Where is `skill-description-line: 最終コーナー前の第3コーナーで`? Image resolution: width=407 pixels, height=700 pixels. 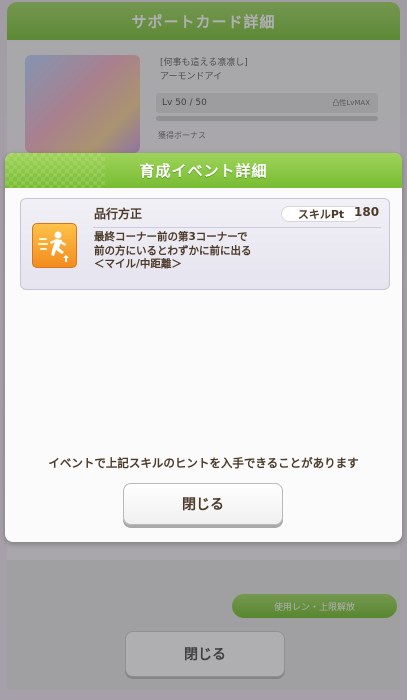 skill-description-line: 最終コーナー前の第3コーナーで is located at coordinates (171, 237).